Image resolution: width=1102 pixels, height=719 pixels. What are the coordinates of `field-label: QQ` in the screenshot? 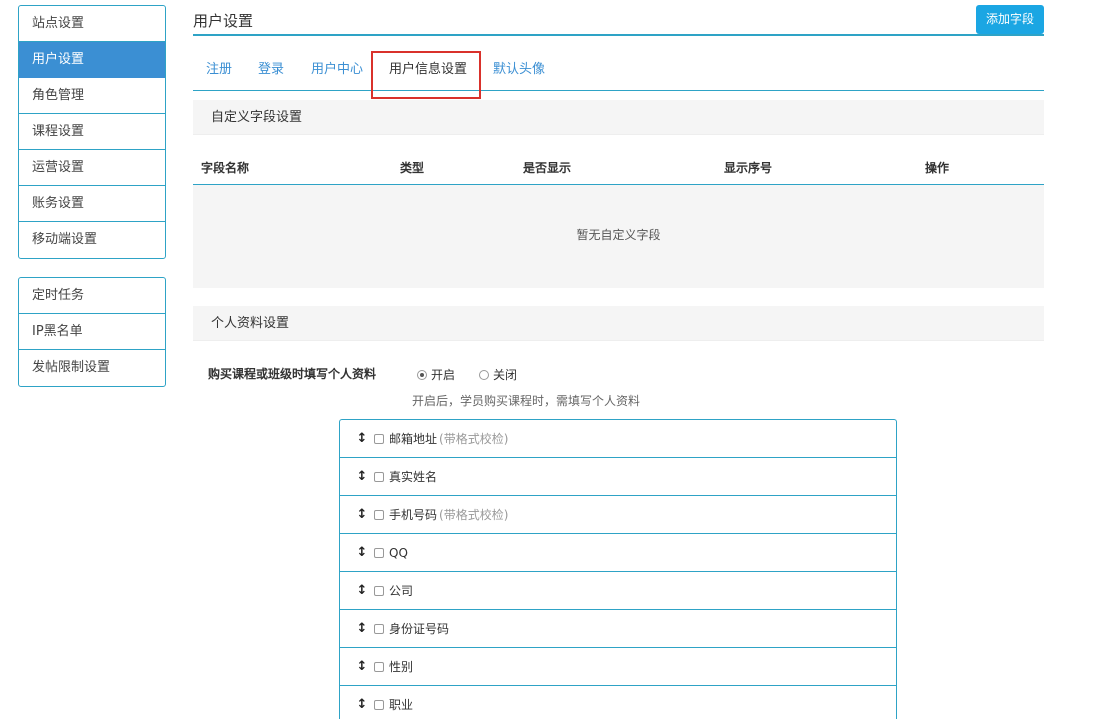 It's located at (398, 552).